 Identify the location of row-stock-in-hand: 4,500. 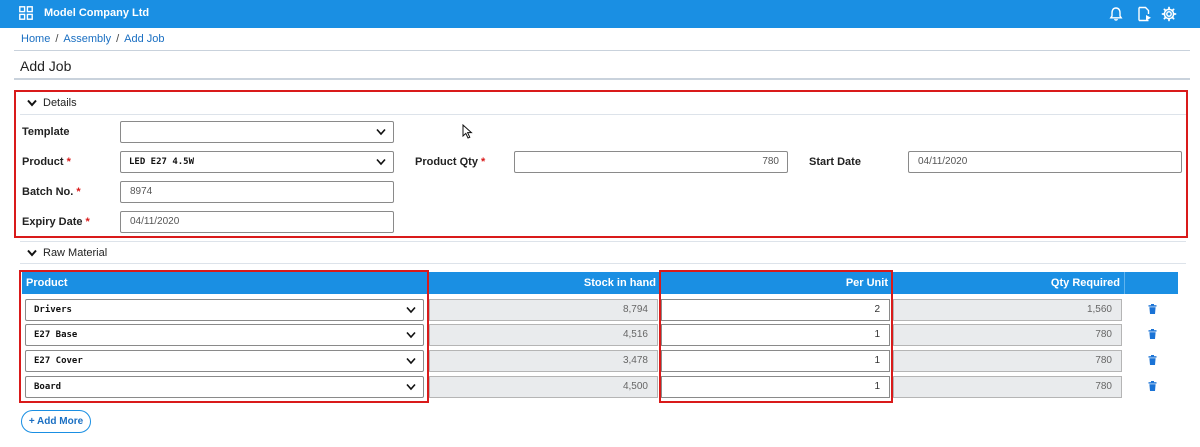
(543, 387).